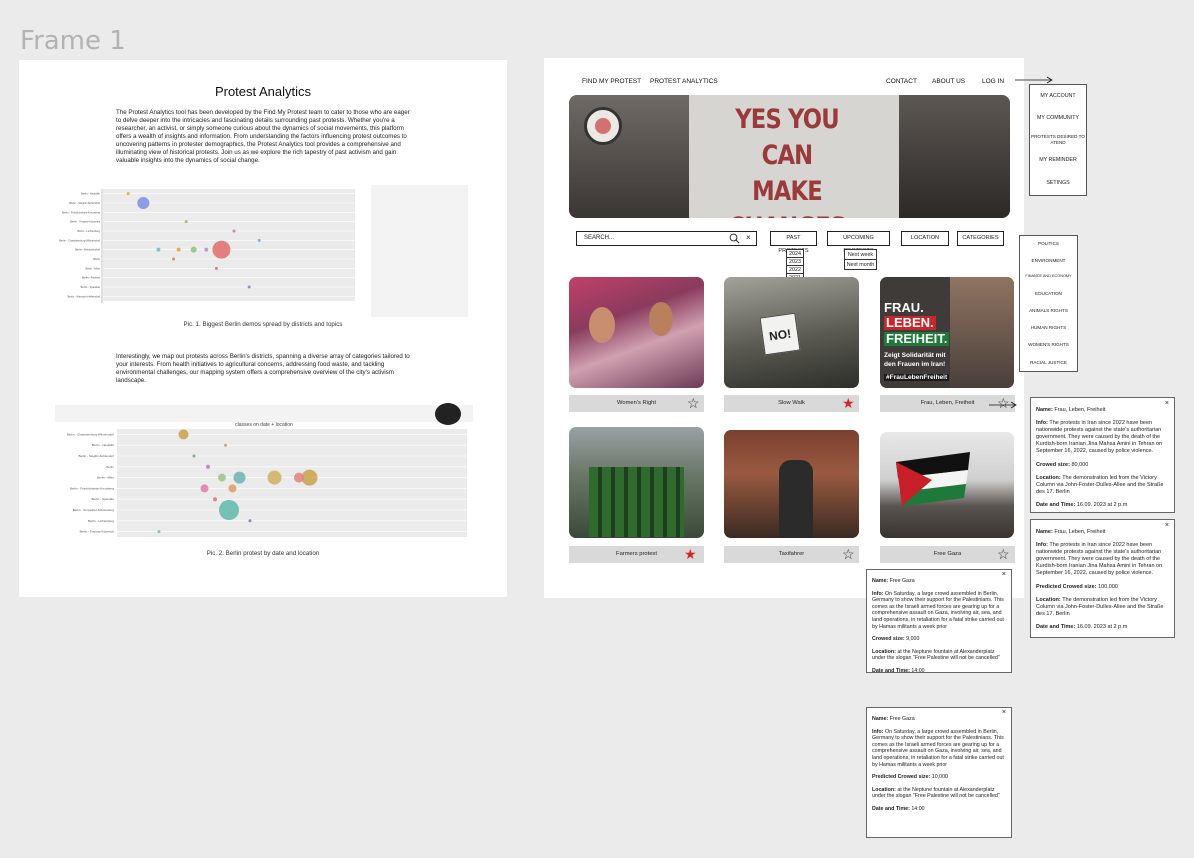 This screenshot has height=858, width=1194. What do you see at coordinates (1058, 183) in the screenshot?
I see `menu-settings: SETINGS` at bounding box center [1058, 183].